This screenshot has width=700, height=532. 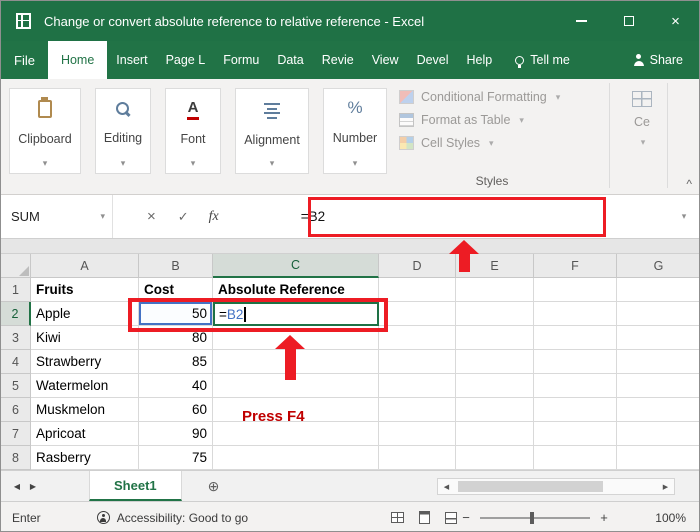 I want to click on column-header-e: E, so click(x=495, y=266).